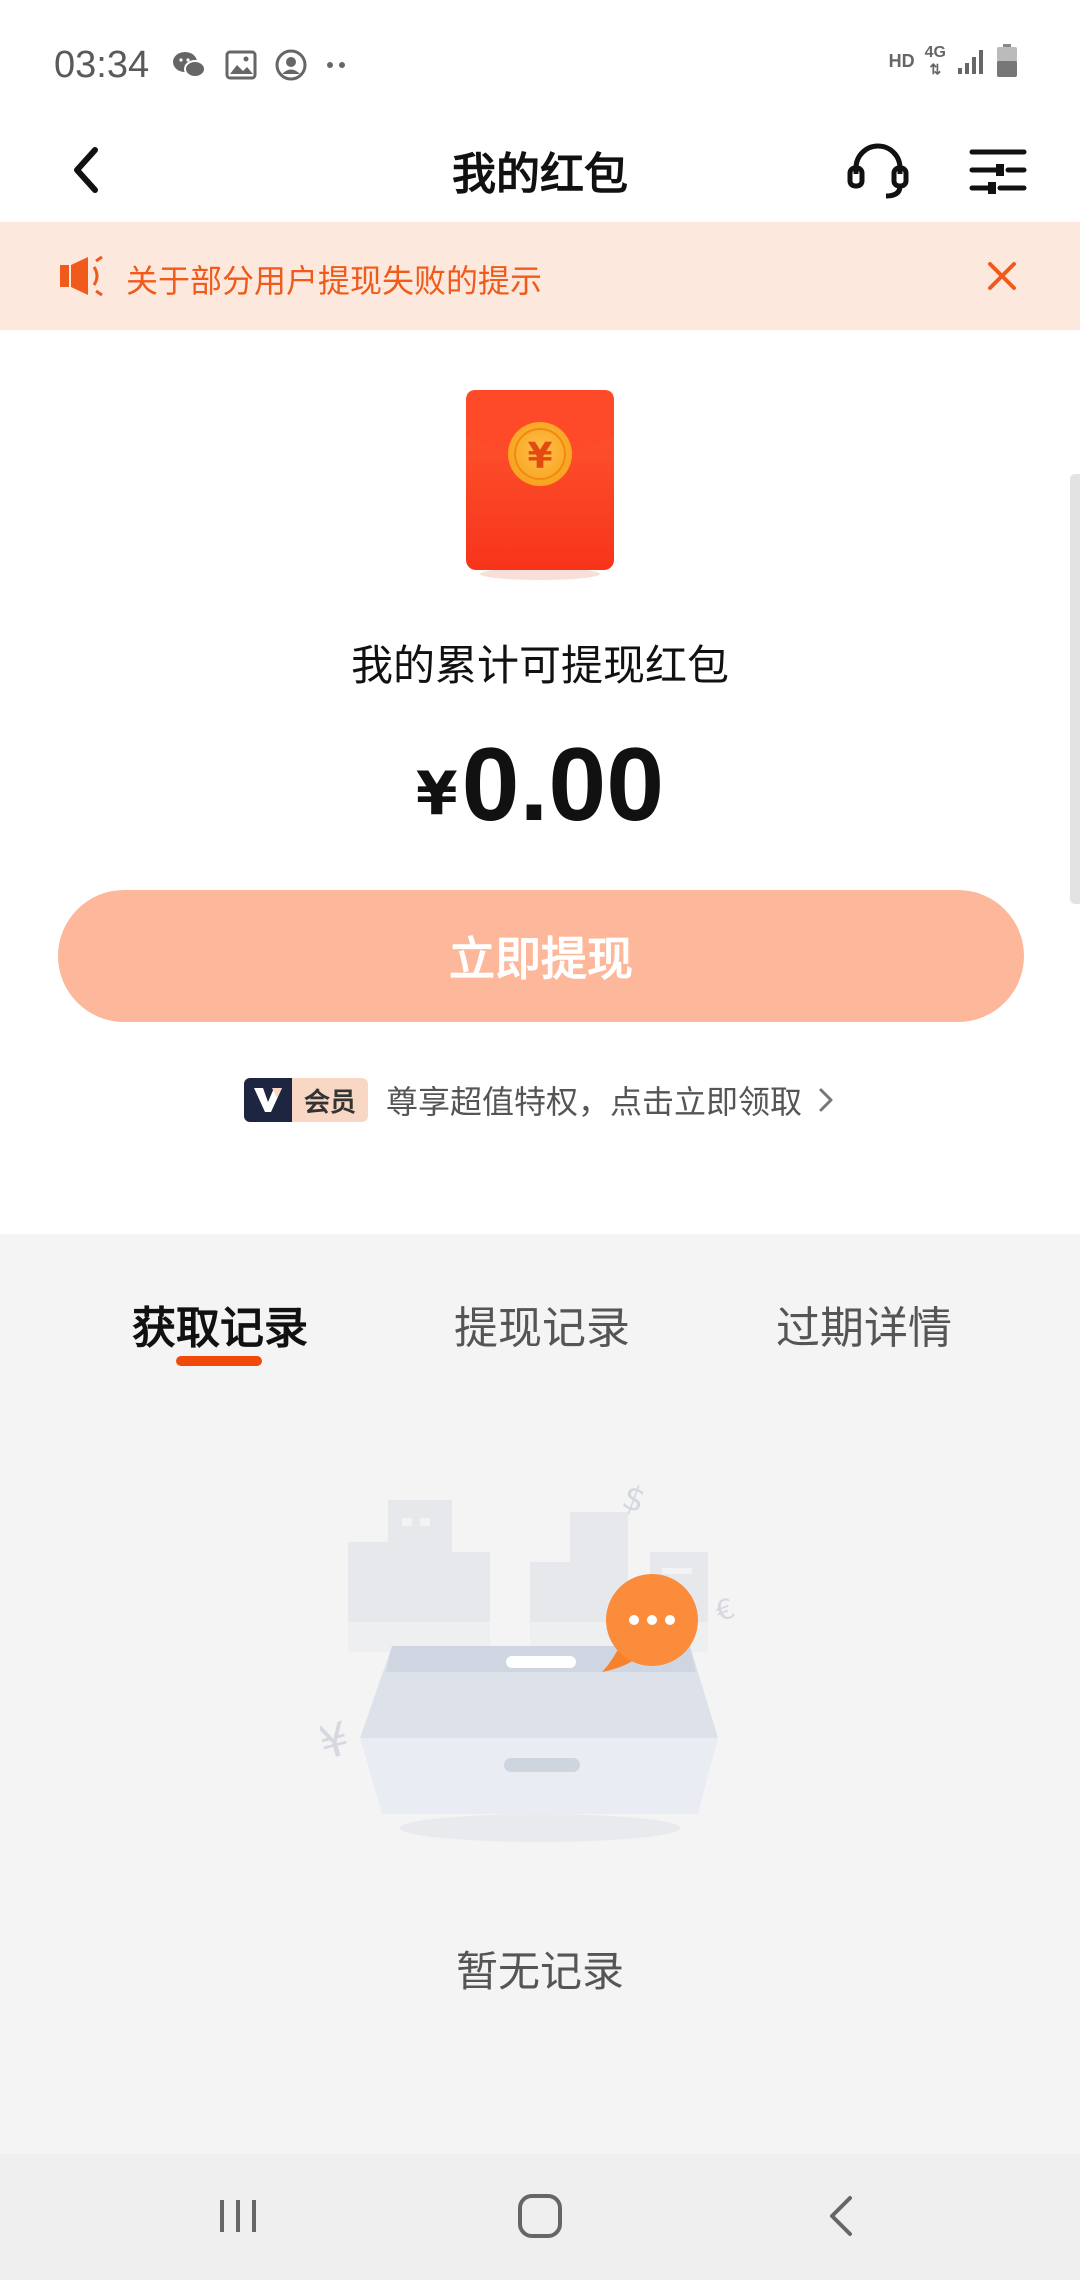 The width and height of the screenshot is (1080, 2280). I want to click on vip-badge: 会员, so click(305, 1100).